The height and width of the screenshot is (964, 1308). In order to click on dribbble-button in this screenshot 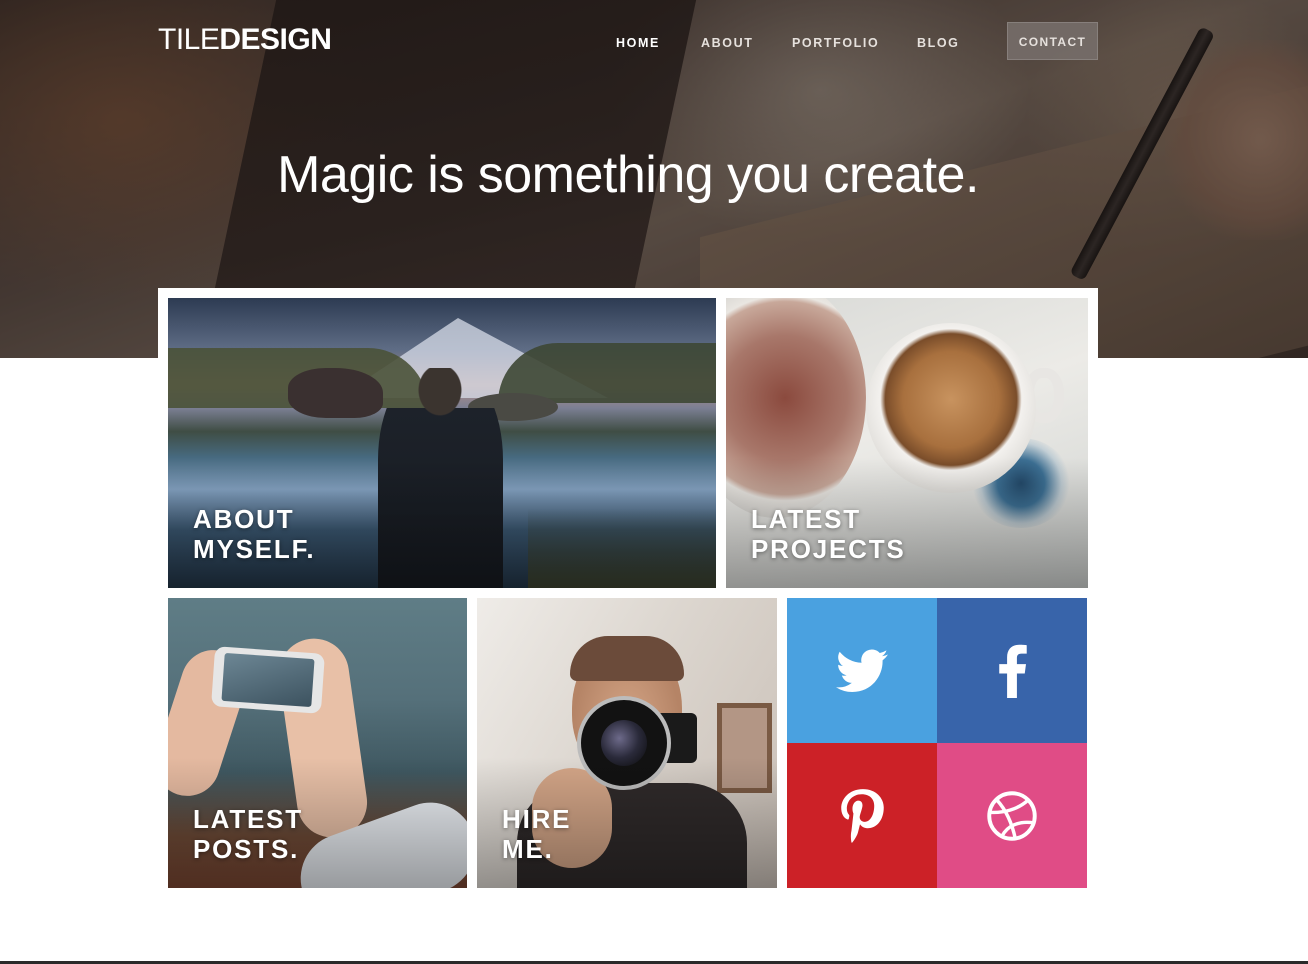, I will do `click(1012, 815)`.